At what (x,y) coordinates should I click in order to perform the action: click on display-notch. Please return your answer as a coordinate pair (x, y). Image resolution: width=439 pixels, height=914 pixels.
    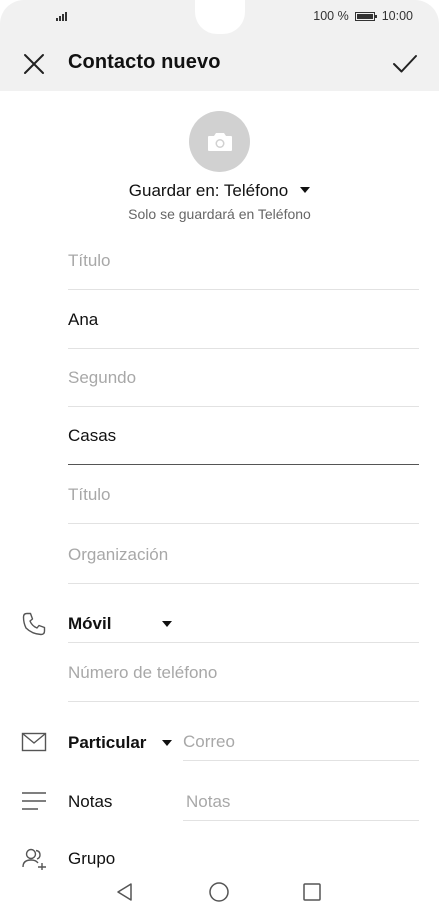
    Looking at the image, I should click on (220, 17).